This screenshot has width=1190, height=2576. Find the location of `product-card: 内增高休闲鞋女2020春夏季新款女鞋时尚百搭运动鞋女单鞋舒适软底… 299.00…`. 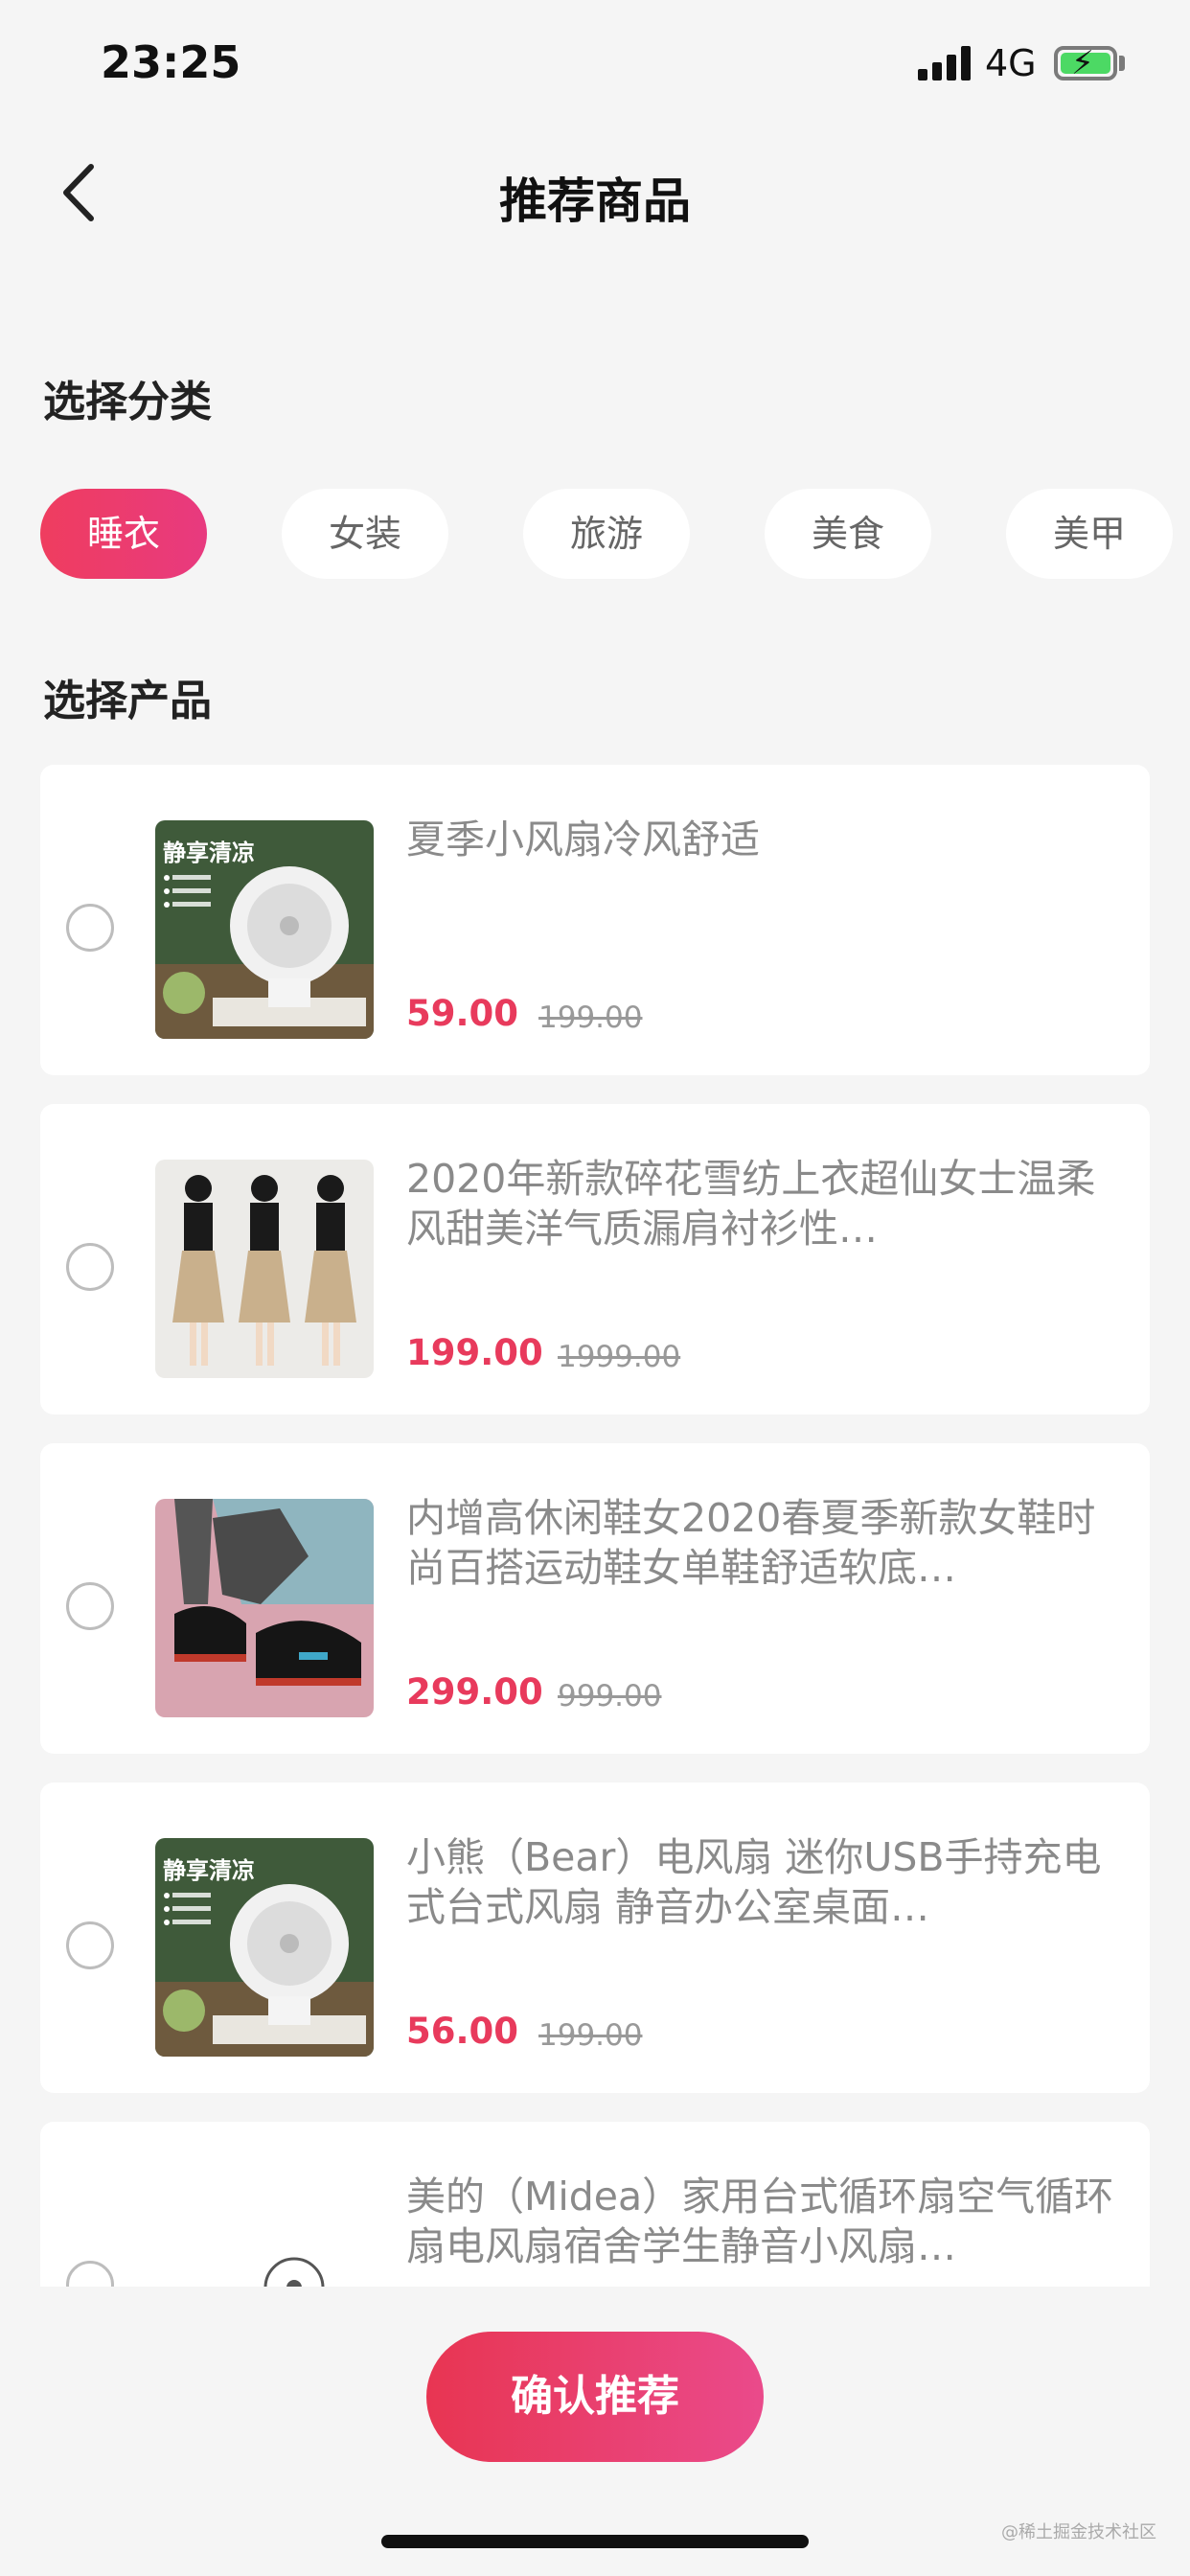

product-card: 内增高休闲鞋女2020春夏季新款女鞋时尚百搭运动鞋女单鞋舒适软底… 299.00… is located at coordinates (595, 1598).